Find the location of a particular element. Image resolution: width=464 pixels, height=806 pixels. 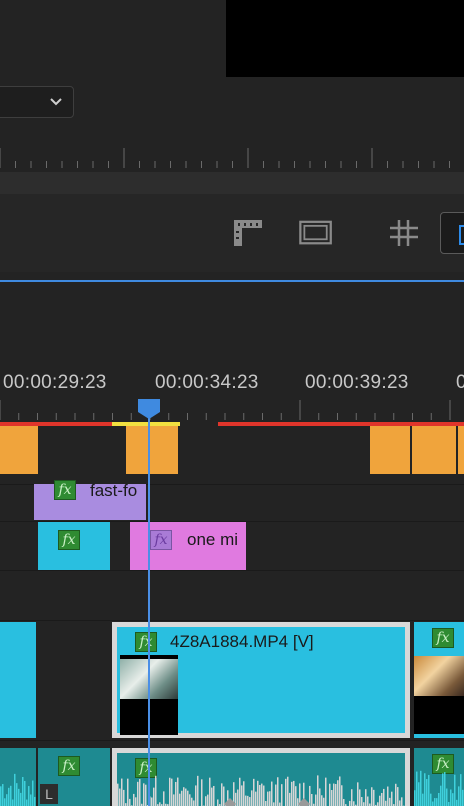

playhead-line is located at coordinates (149, 603).